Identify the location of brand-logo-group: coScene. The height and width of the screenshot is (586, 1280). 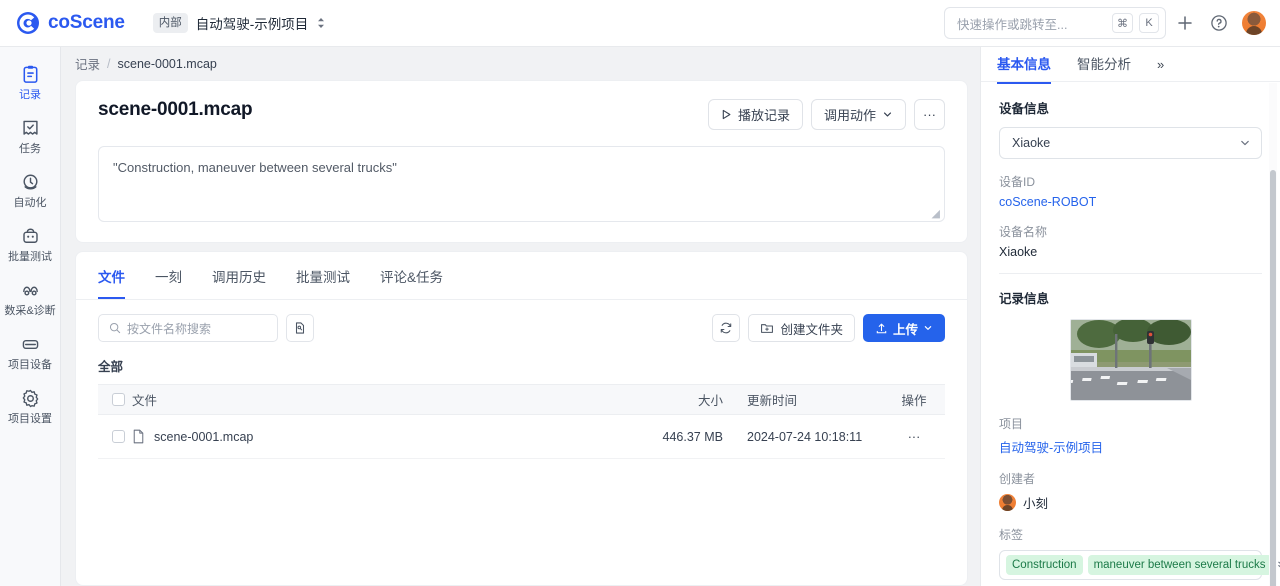
(70, 23).